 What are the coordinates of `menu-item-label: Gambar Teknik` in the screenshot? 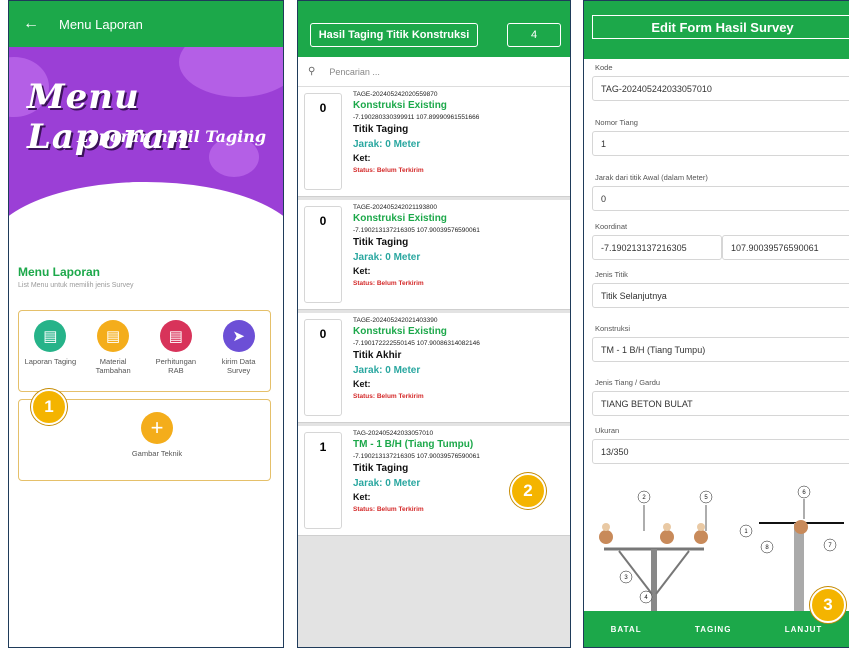 It's located at (157, 453).